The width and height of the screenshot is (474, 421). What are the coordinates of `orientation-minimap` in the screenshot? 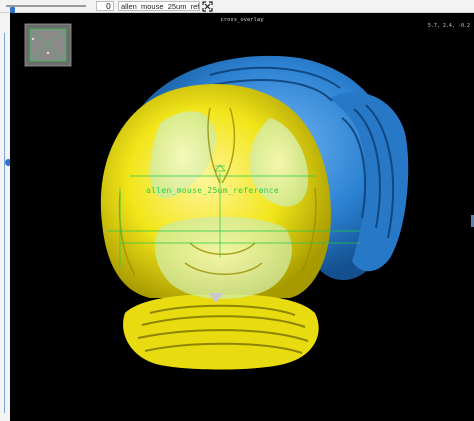 It's located at (48, 45).